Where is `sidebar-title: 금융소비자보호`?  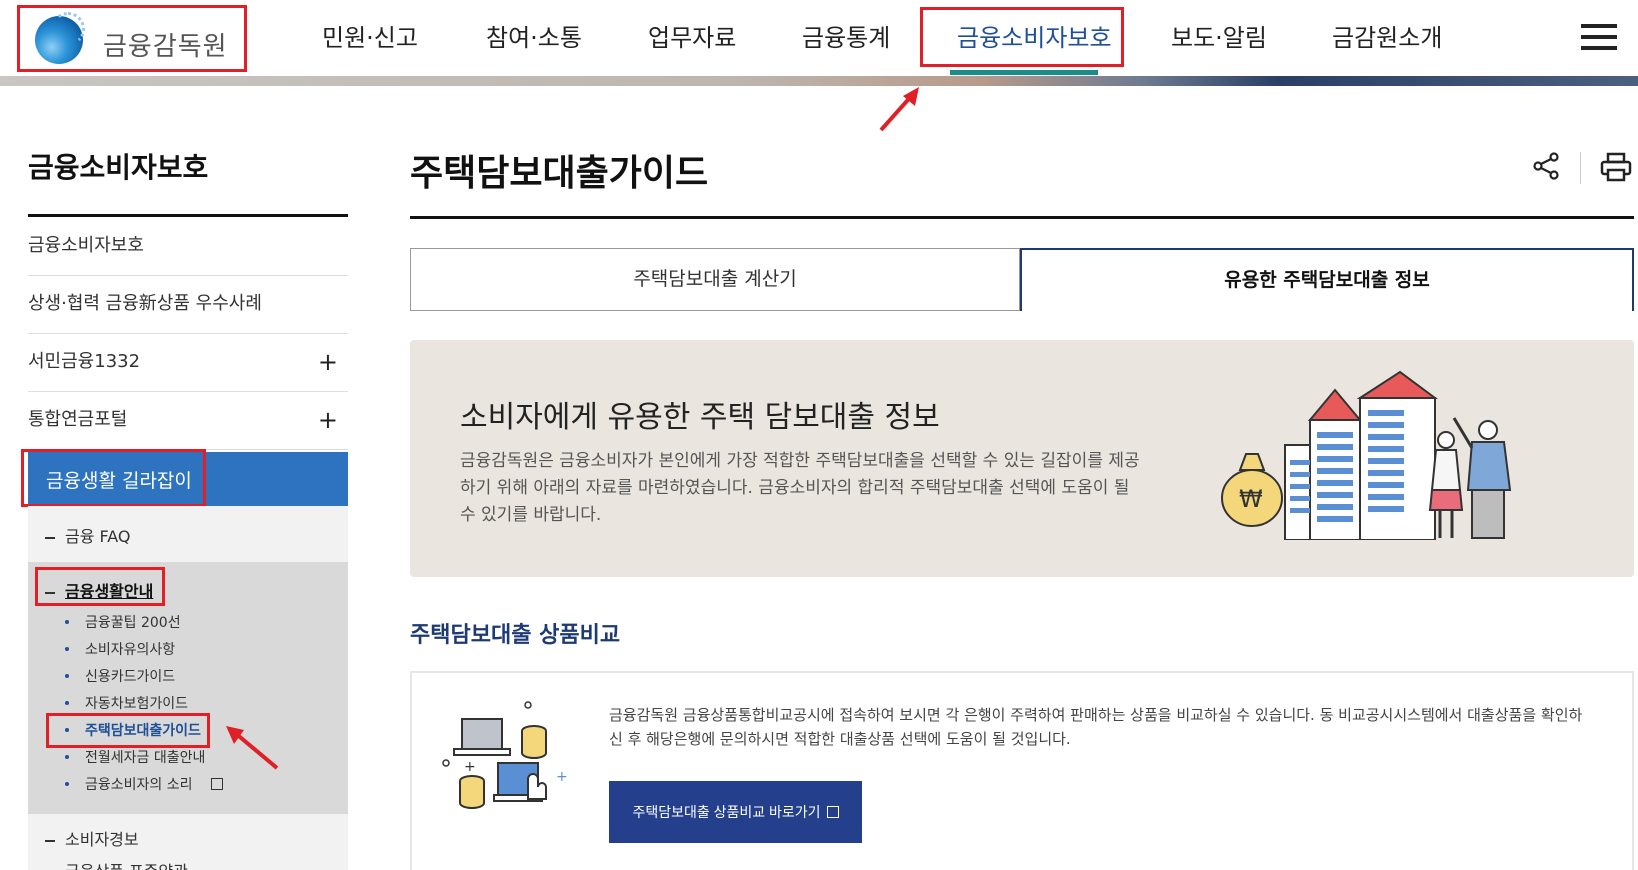
sidebar-title: 금융소비자보호 is located at coordinates (118, 167).